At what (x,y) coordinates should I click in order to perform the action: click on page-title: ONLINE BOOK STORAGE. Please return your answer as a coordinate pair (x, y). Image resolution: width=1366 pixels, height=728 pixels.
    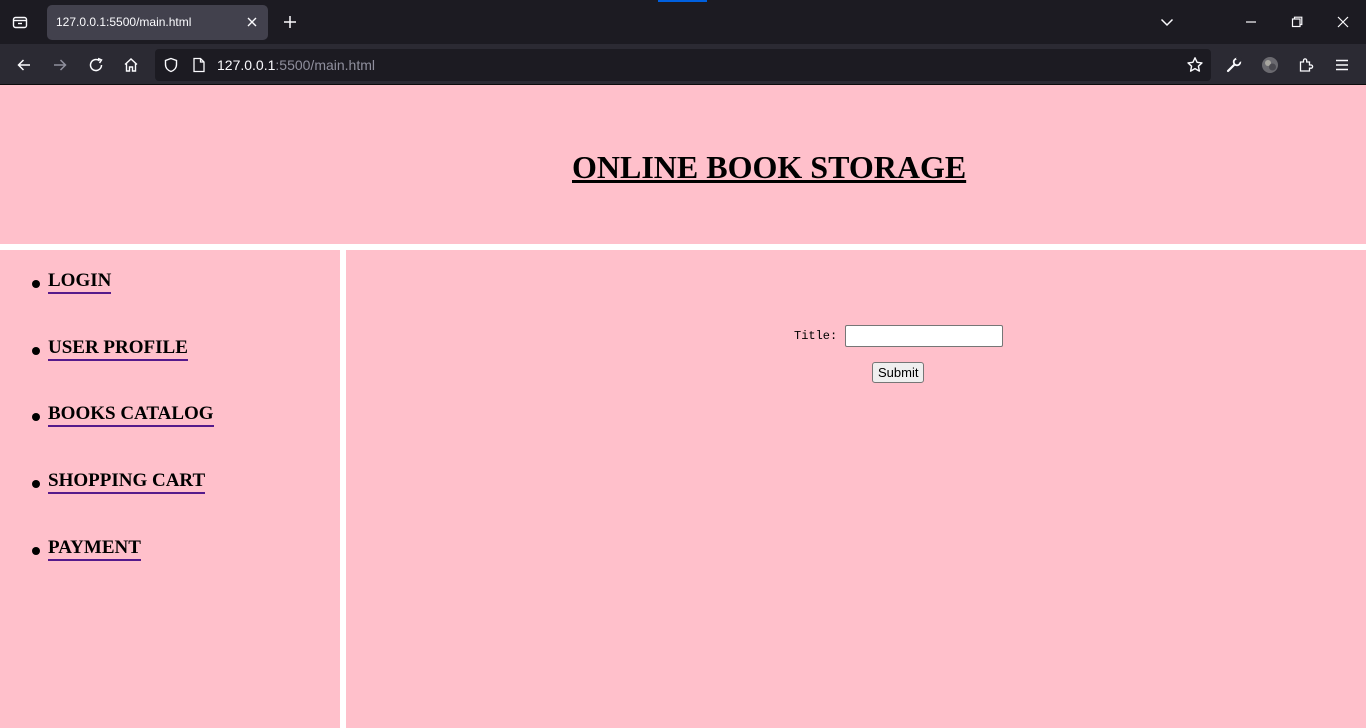
    Looking at the image, I should click on (769, 167).